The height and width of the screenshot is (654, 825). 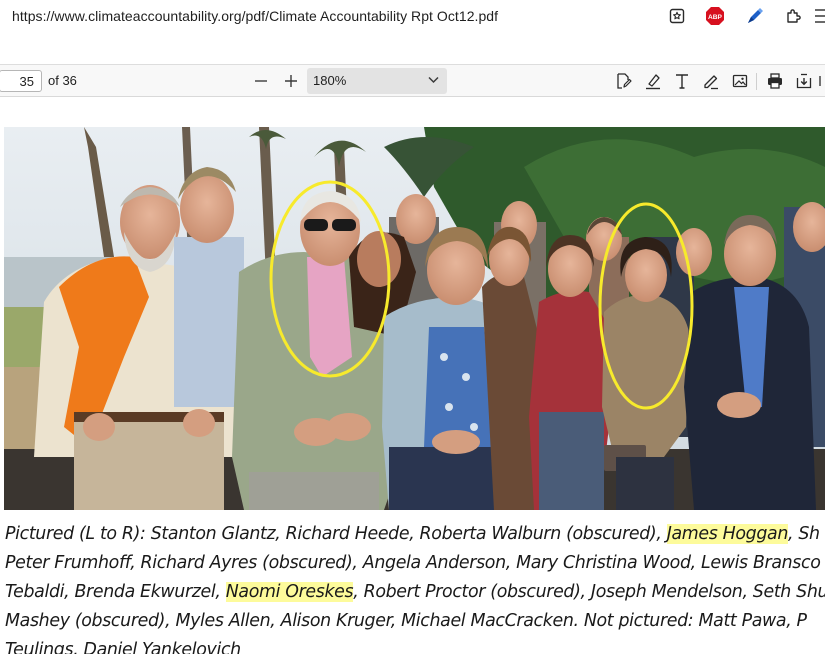 I want to click on zoom-select: 180%, so click(x=377, y=81).